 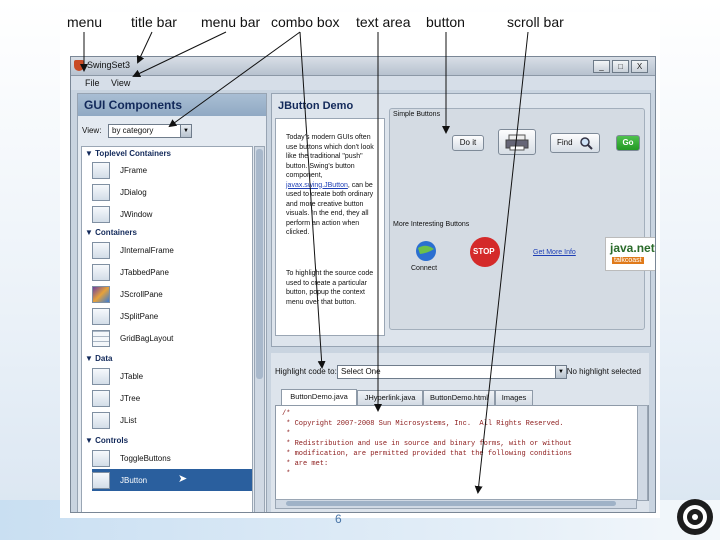 What do you see at coordinates (101, 214) in the screenshot?
I see `window-icon` at bounding box center [101, 214].